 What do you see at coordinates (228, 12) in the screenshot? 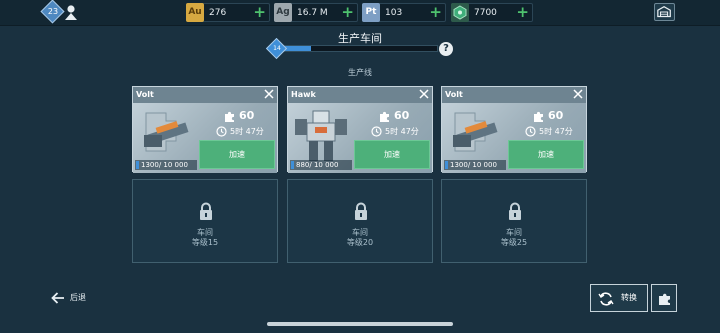
I see `resource-au: Au 276 +` at bounding box center [228, 12].